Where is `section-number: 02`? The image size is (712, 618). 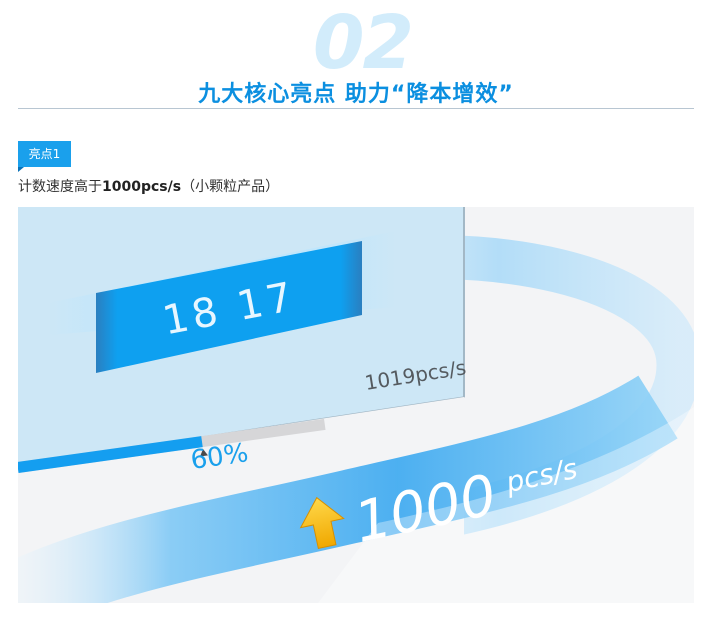
section-number: 02 is located at coordinates (363, 43).